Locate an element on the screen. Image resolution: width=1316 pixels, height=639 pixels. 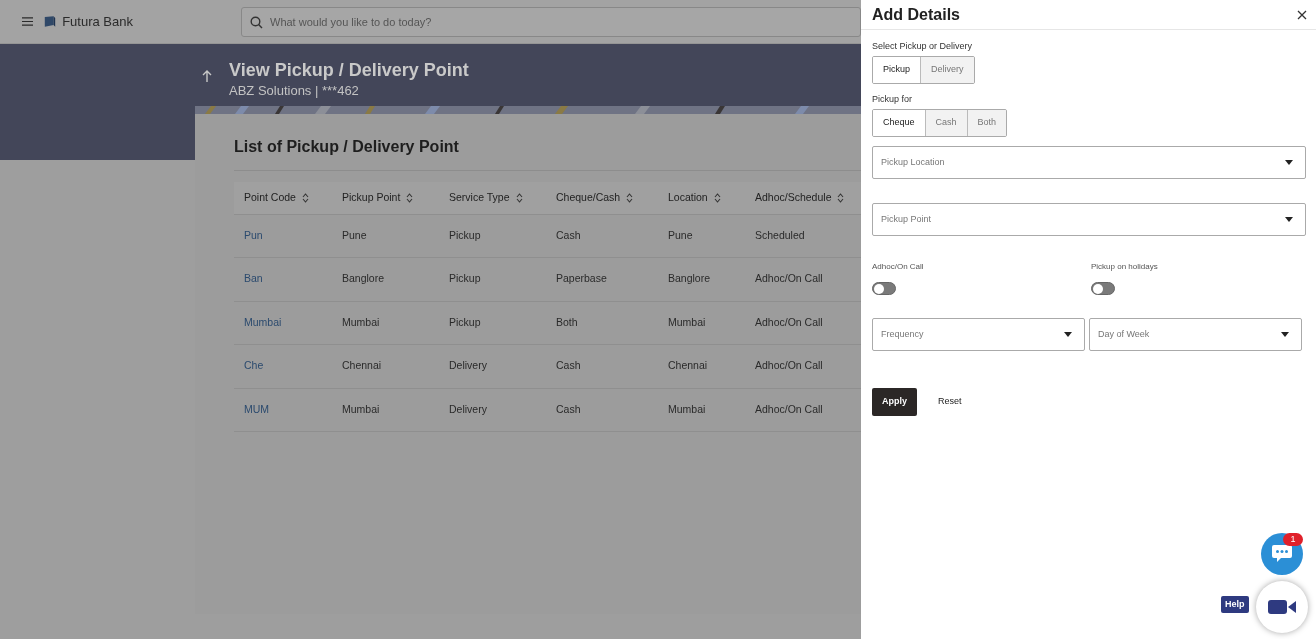
column-header: Location is located at coordinates (688, 197).